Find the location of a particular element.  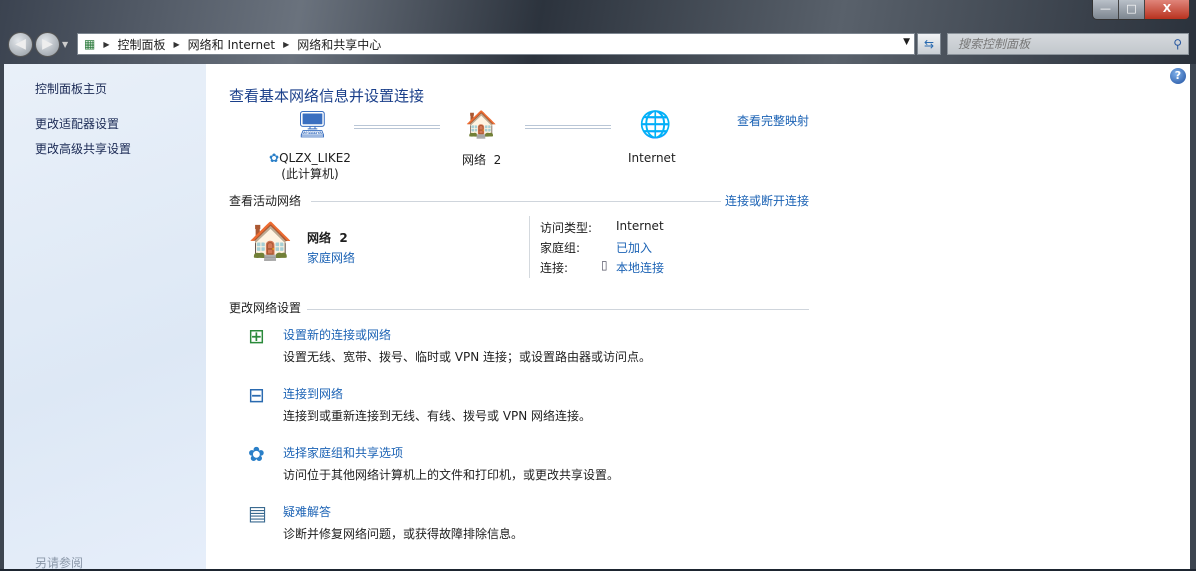

view-full-map-link: 查看完整映射 is located at coordinates (773, 120).